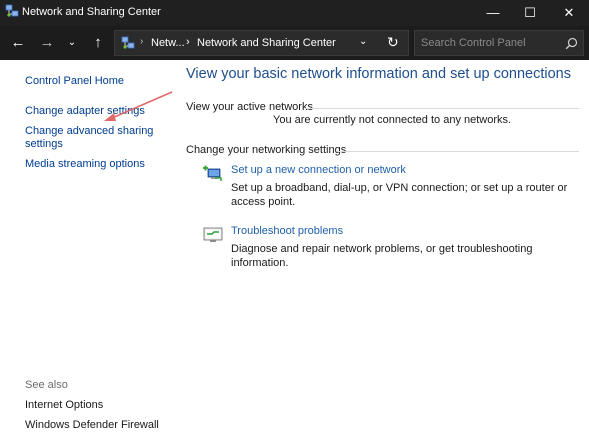 This screenshot has width=589, height=448. What do you see at coordinates (74, 81) in the screenshot?
I see `sidebar-item-control-panel-home: Control Panel Home` at bounding box center [74, 81].